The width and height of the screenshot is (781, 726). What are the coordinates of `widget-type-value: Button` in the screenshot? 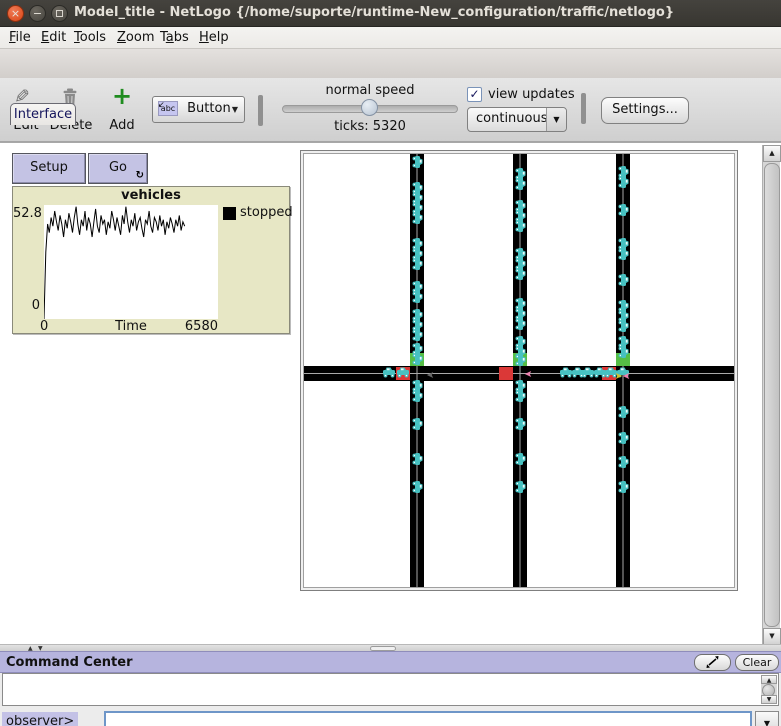 It's located at (209, 108).